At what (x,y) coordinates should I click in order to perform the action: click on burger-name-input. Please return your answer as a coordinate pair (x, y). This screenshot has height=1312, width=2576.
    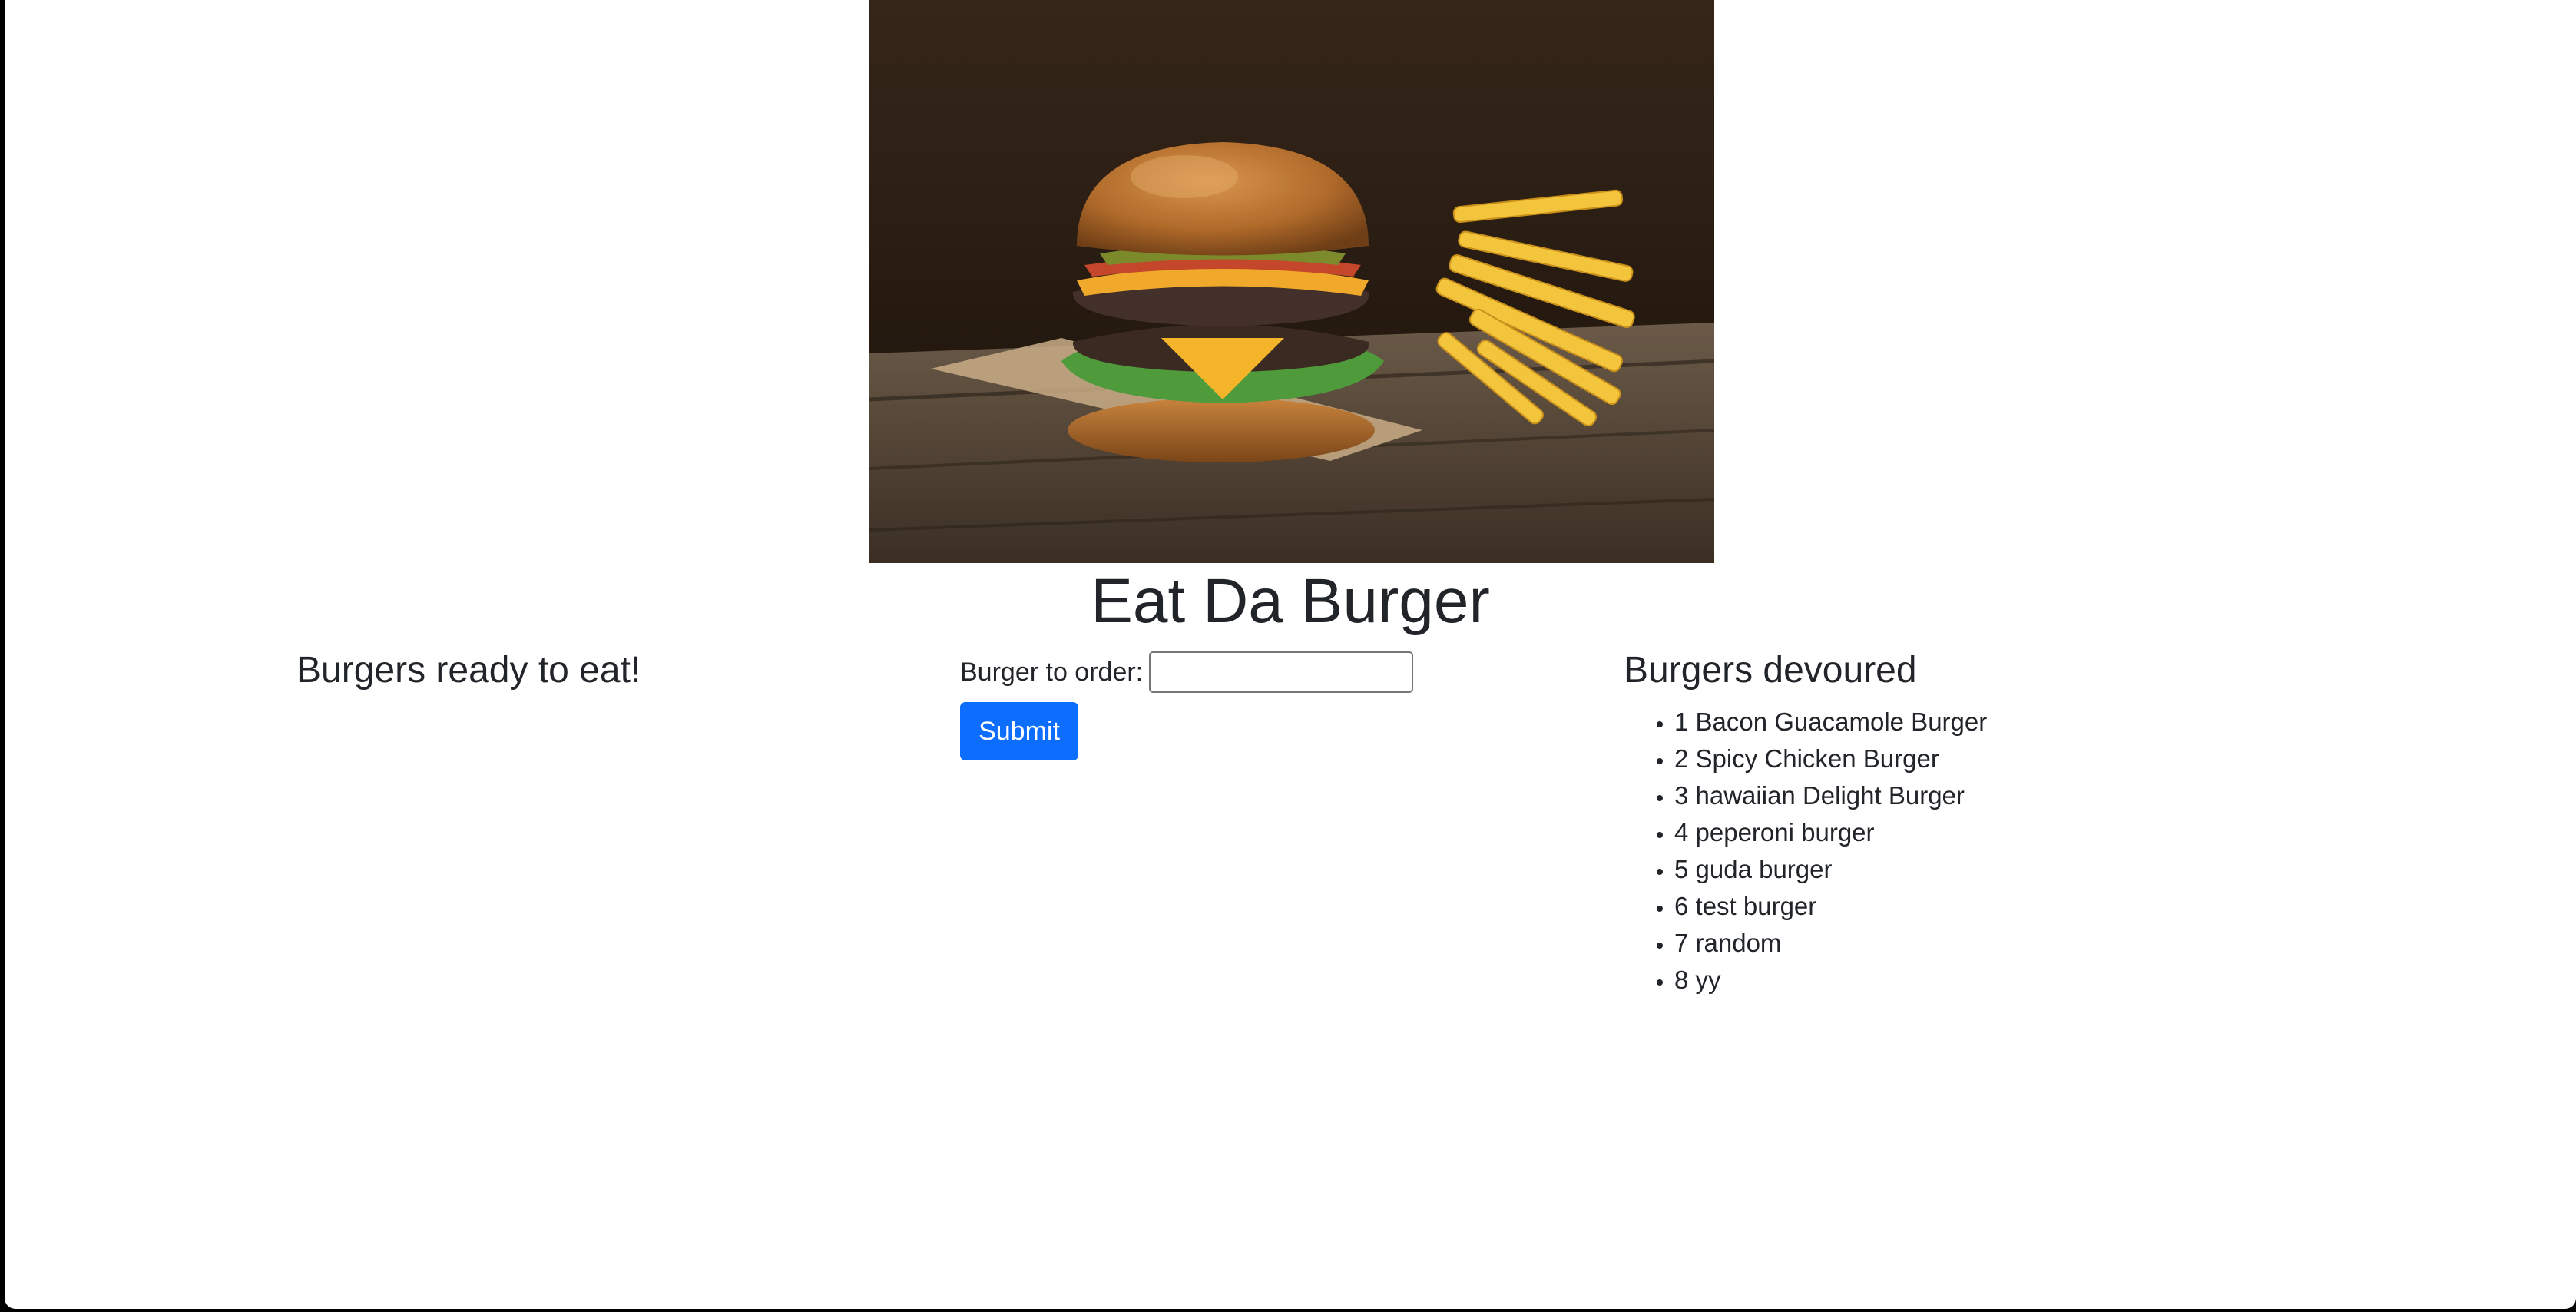
    Looking at the image, I should click on (1281, 672).